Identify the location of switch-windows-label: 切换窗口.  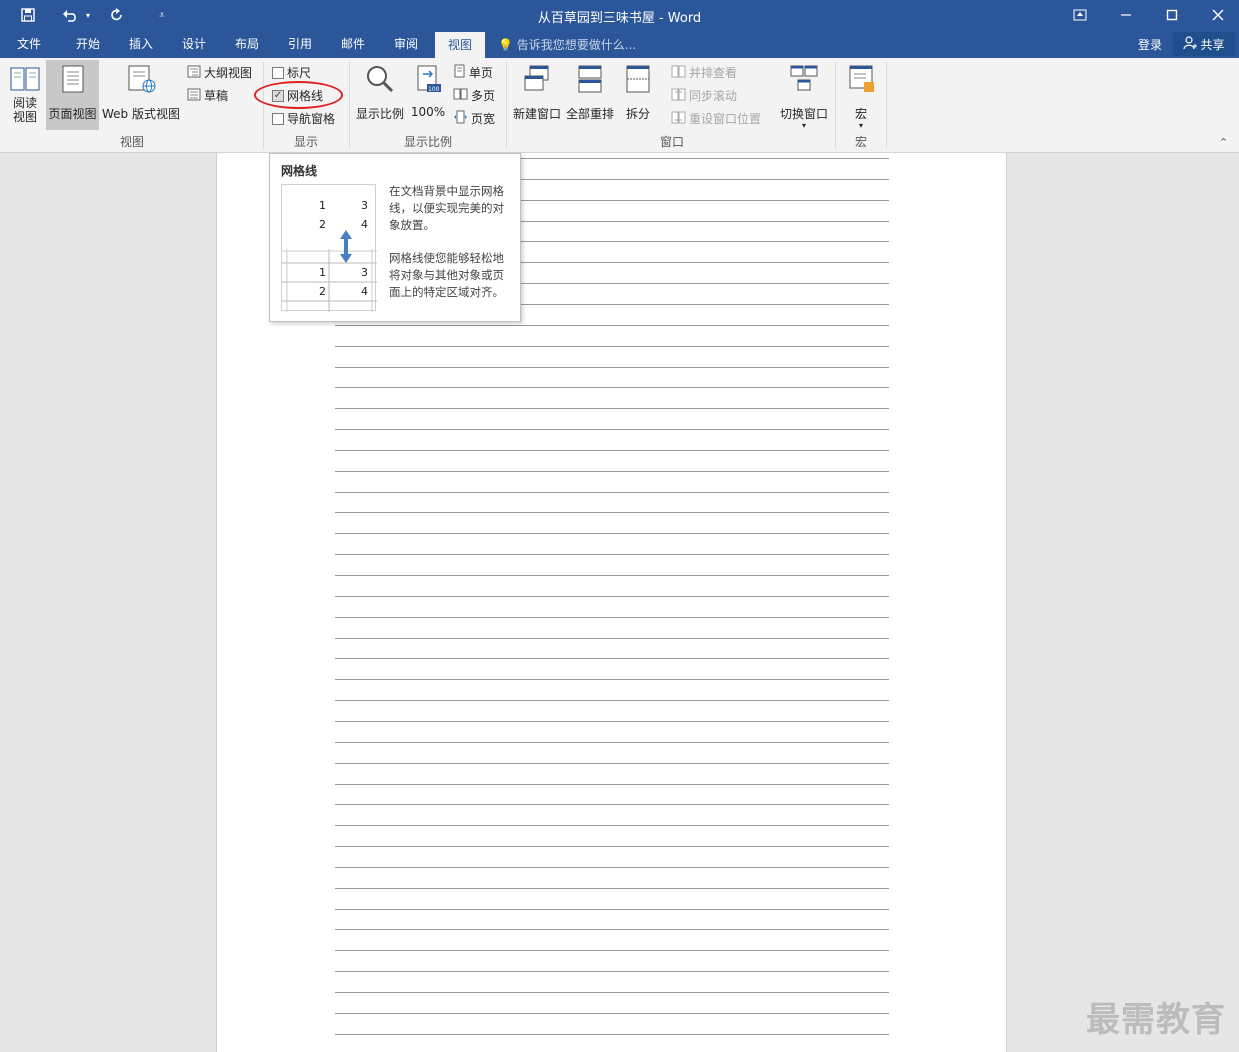
(803, 114).